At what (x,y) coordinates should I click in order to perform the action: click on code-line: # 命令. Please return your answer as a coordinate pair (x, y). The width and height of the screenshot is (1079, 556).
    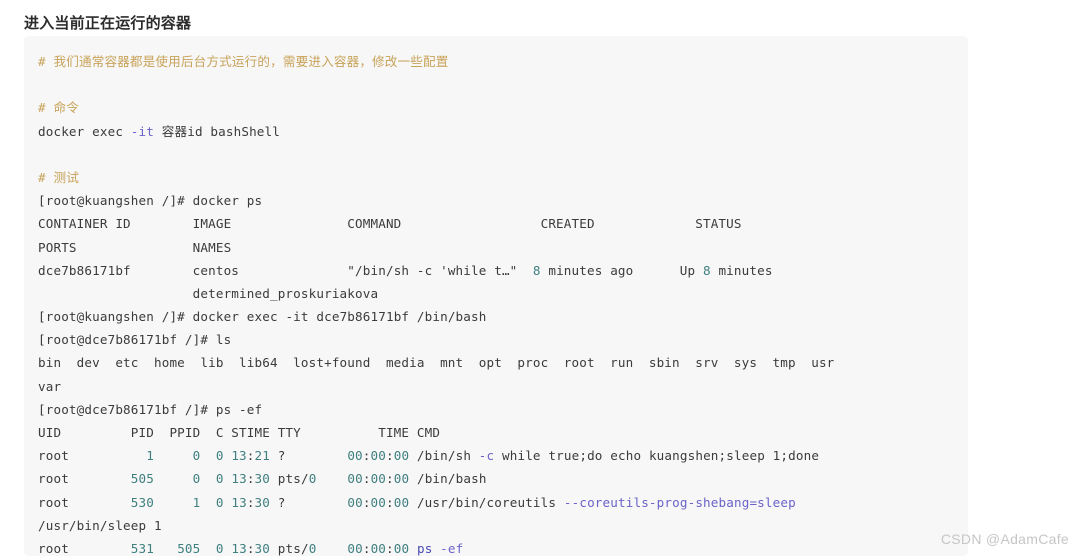
    Looking at the image, I should click on (503, 107).